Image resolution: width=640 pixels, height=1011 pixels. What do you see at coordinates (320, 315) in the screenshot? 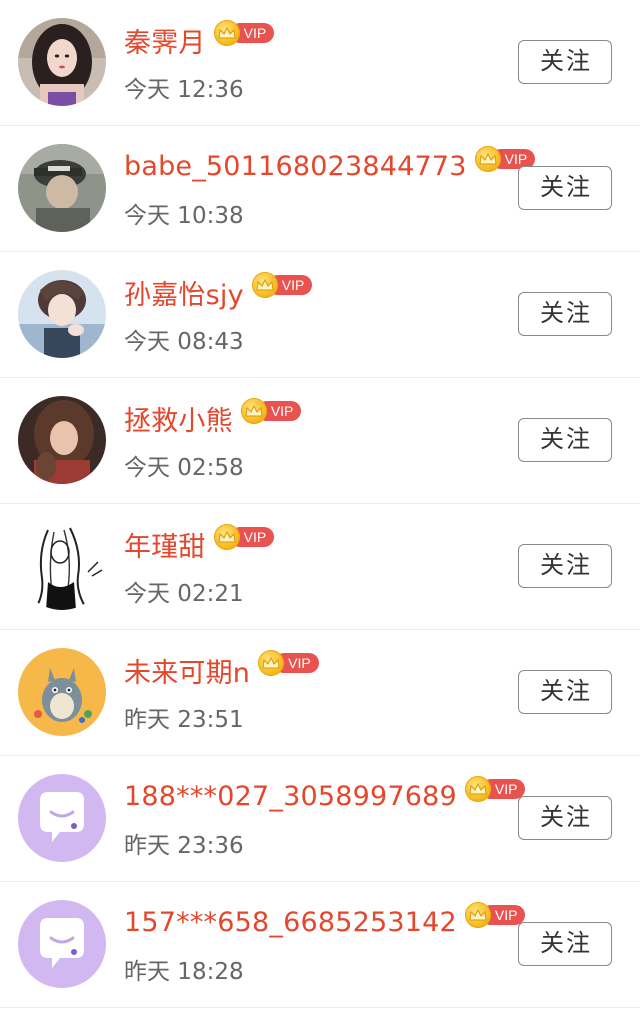
I see `list-item: 孙嘉怡sjy VIP 今天 08:43 关注` at bounding box center [320, 315].